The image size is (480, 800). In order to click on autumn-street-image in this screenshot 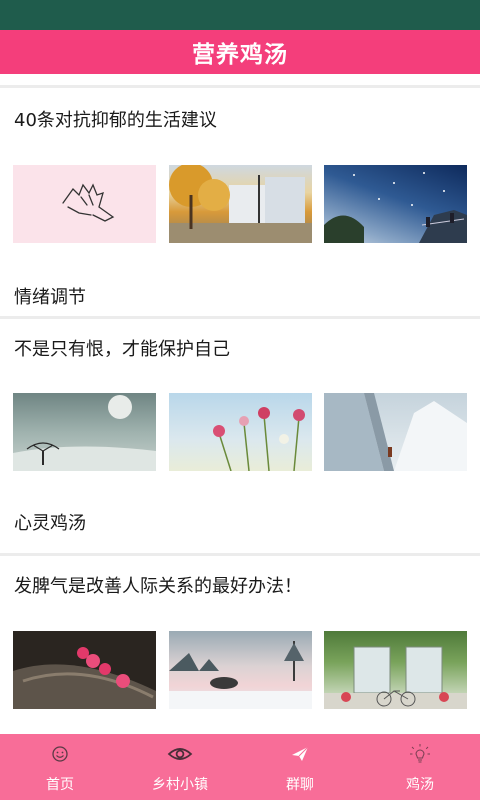, I will do `click(240, 204)`.